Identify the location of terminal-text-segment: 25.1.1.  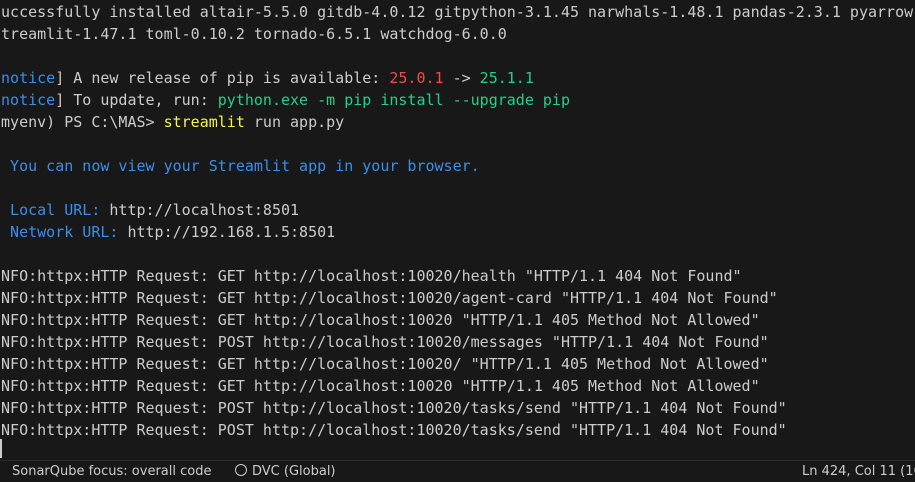
(506, 78).